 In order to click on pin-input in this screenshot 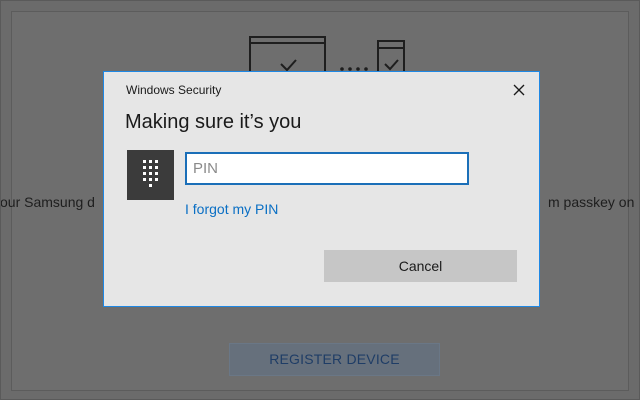, I will do `click(327, 168)`.